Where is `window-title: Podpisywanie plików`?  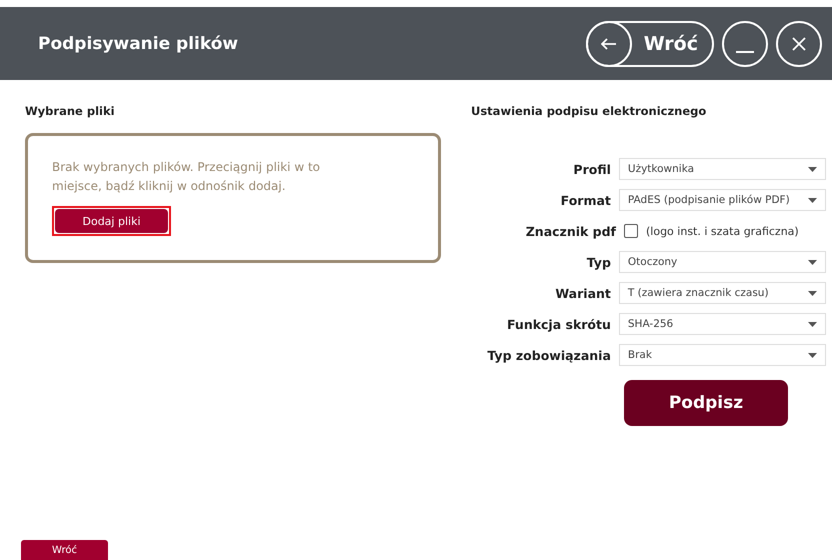 window-title: Podpisywanie plików is located at coordinates (139, 44).